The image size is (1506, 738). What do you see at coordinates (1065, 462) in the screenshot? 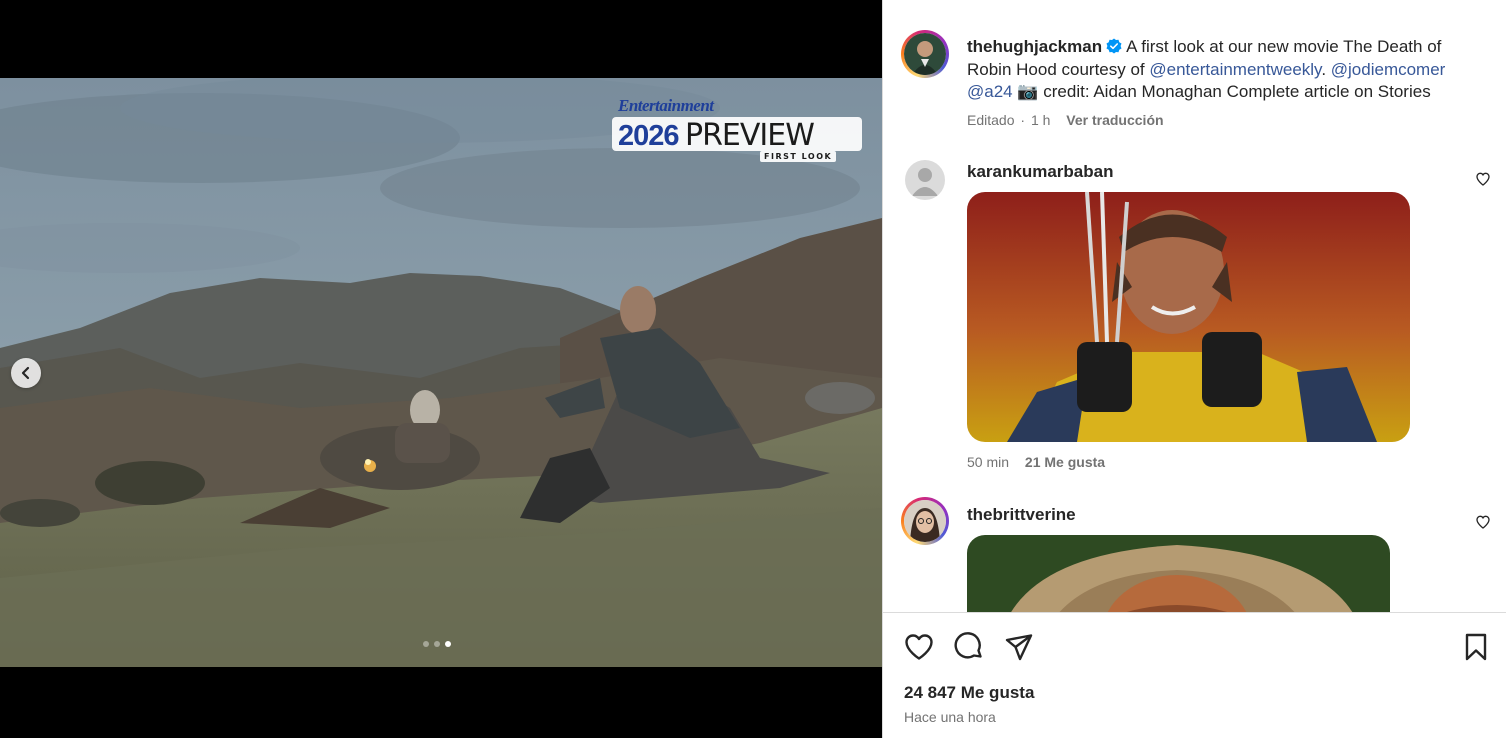
I see `comment-likes: 21 Me gusta` at bounding box center [1065, 462].